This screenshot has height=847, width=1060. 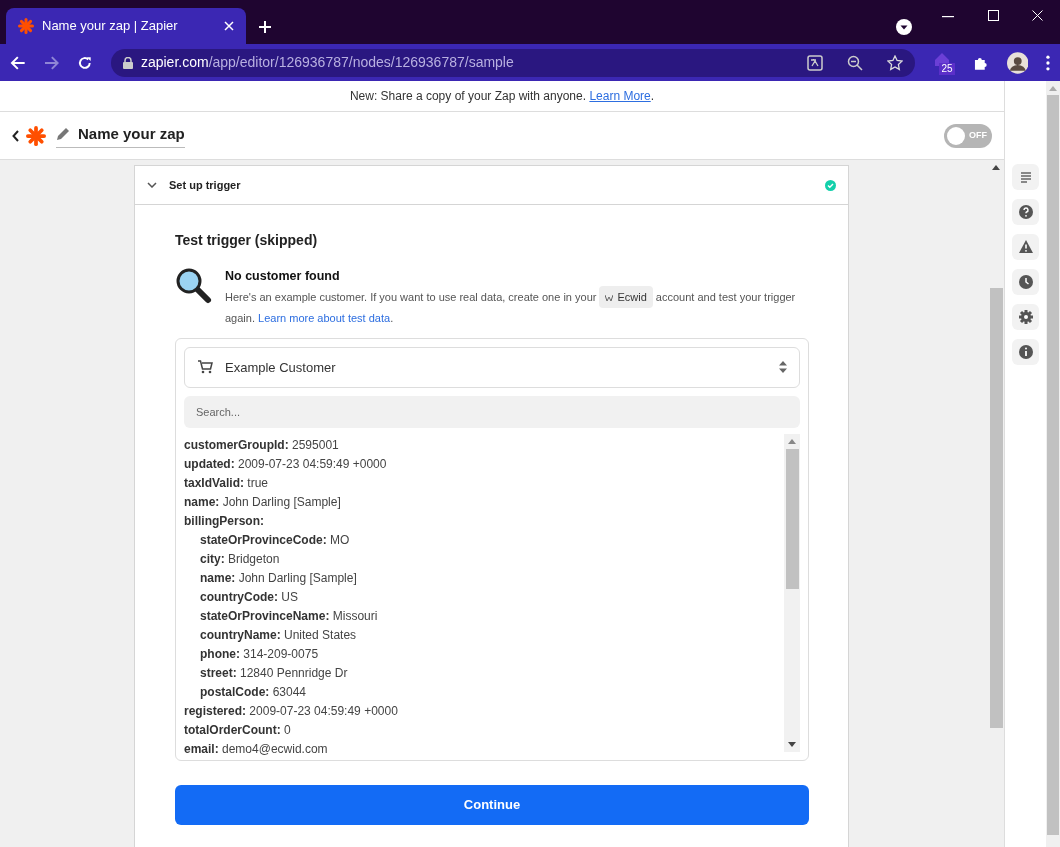 I want to click on app-tag: Ecwid, so click(x=626, y=296).